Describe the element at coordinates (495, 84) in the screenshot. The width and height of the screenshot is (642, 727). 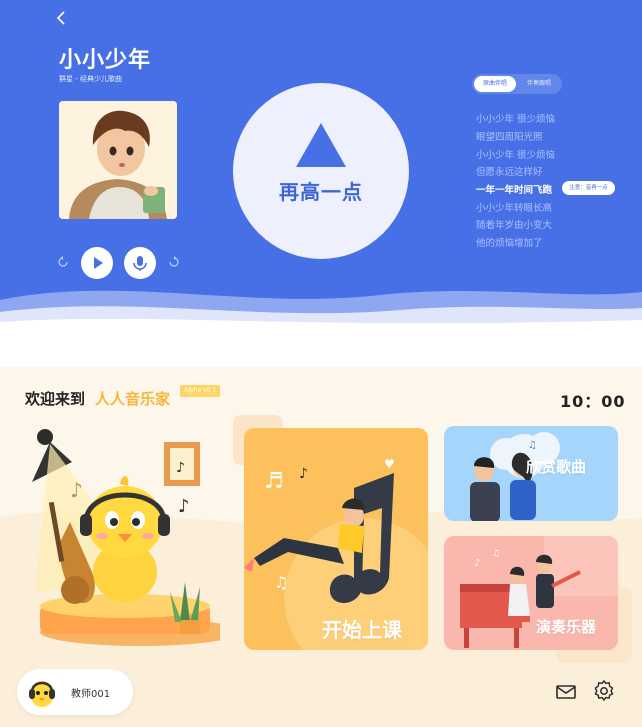
I see `mode-original: 原曲伴唱` at that location.